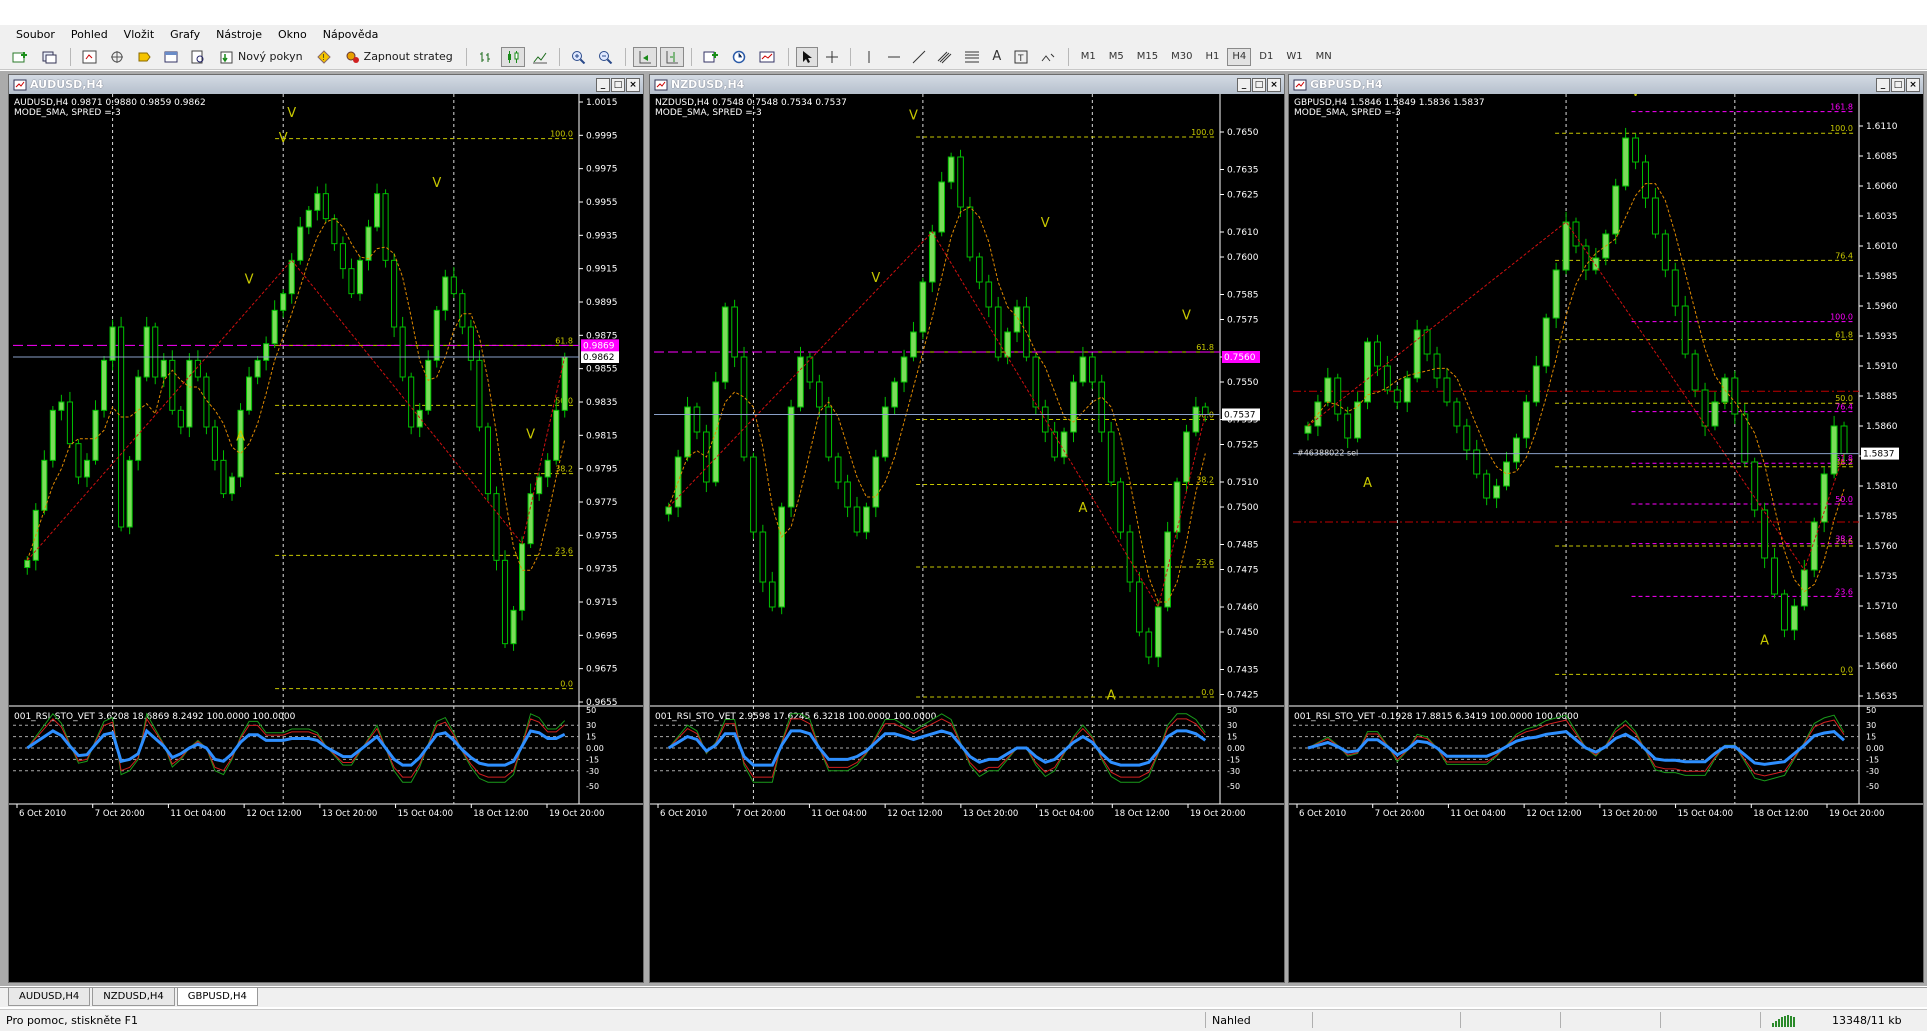 This screenshot has height=1031, width=1927. What do you see at coordinates (512, 56) in the screenshot?
I see `candle-chart-icon` at bounding box center [512, 56].